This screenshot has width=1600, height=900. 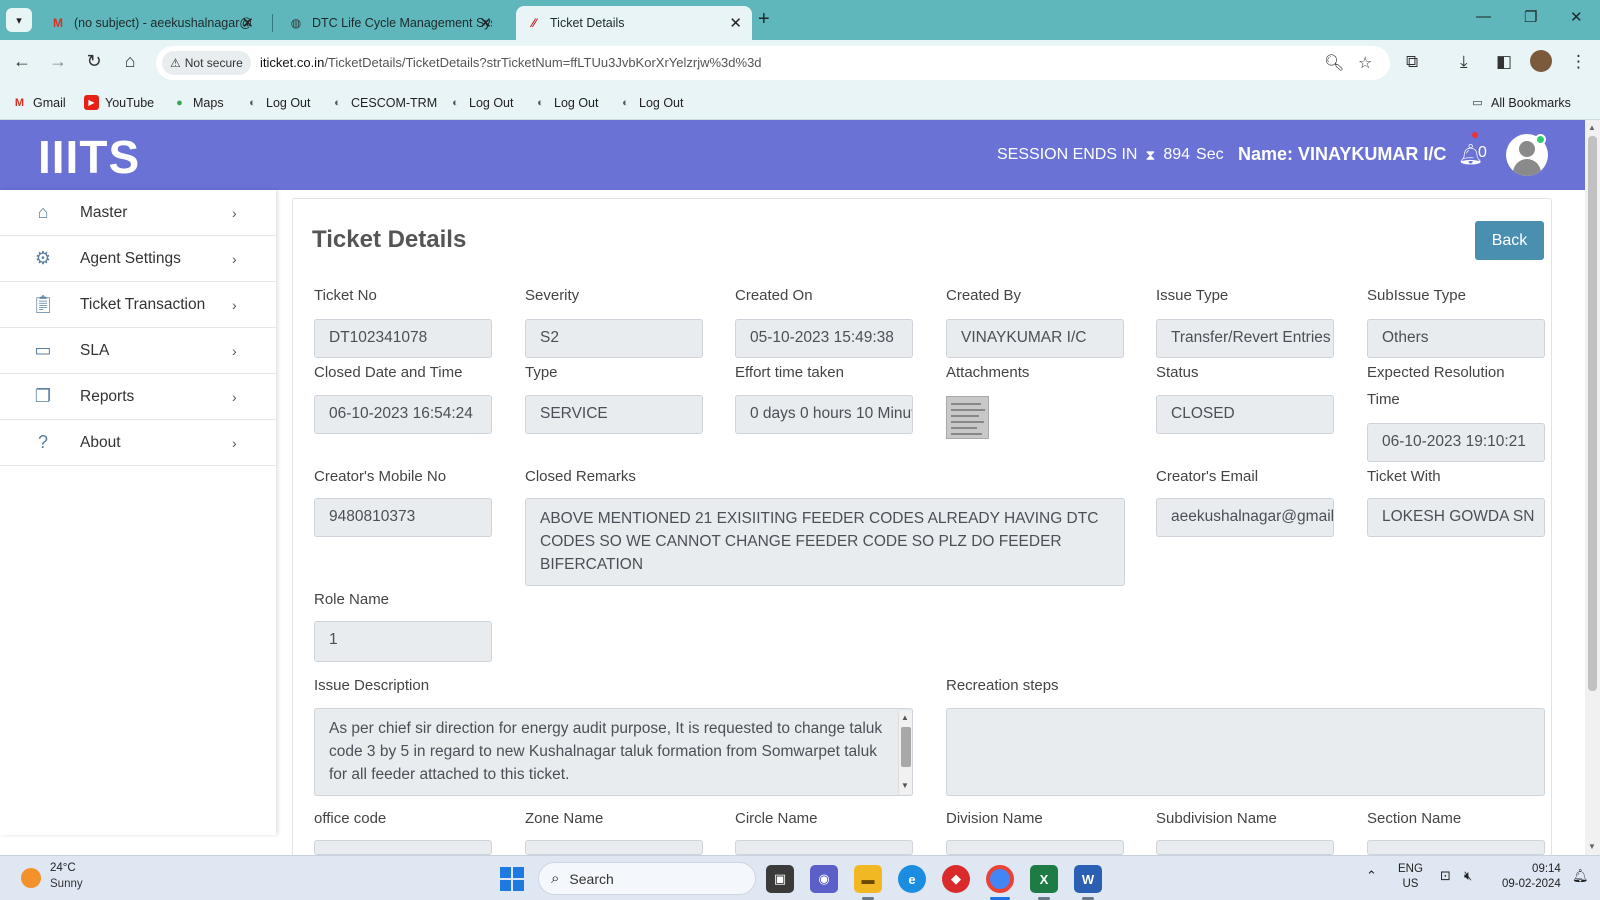 What do you see at coordinates (1245, 752) in the screenshot?
I see `recreation-steps-field` at bounding box center [1245, 752].